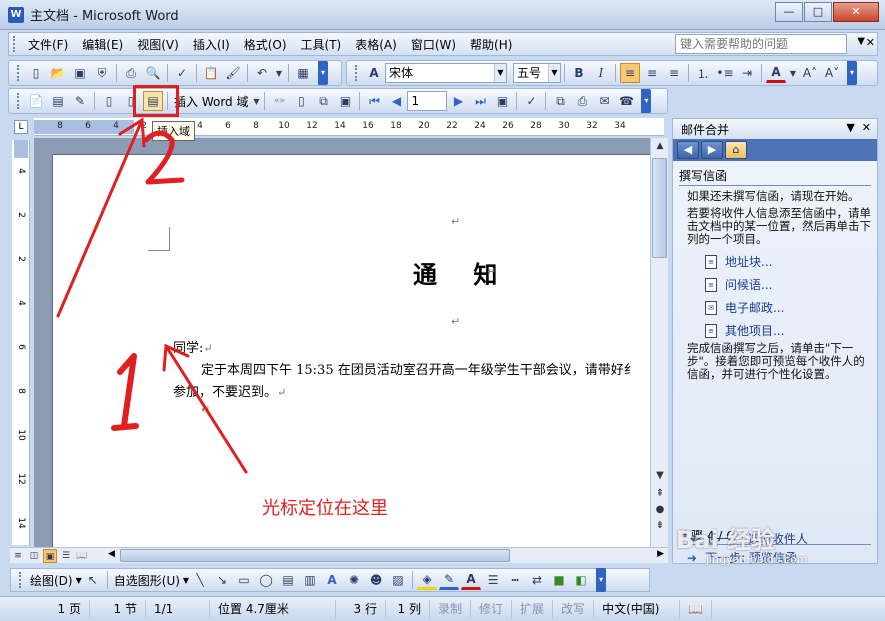 The image size is (885, 621). I want to click on style-a-icon: A, so click(374, 73).